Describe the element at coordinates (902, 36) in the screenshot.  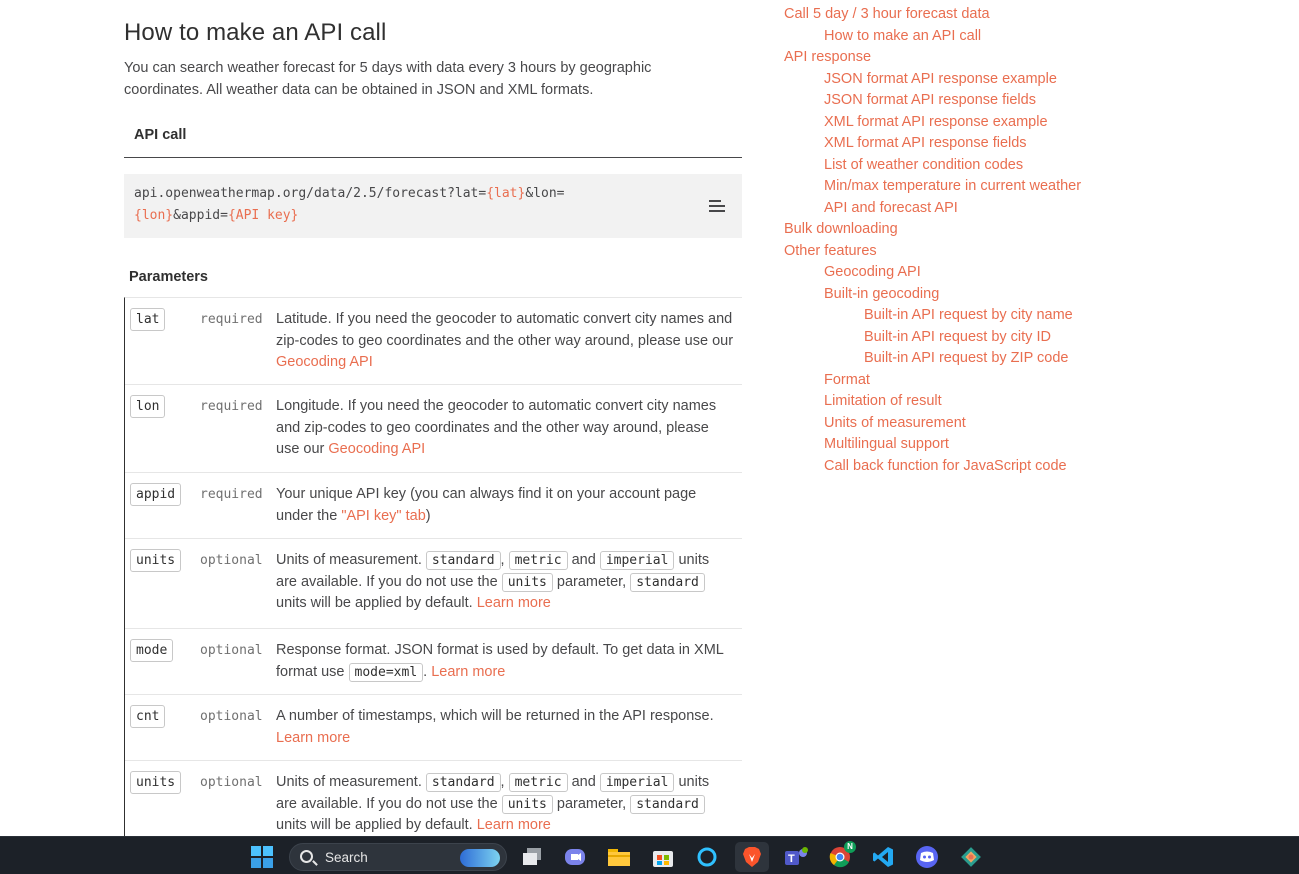
I see `toc-how-to-make-api-call: How to make an API call` at that location.